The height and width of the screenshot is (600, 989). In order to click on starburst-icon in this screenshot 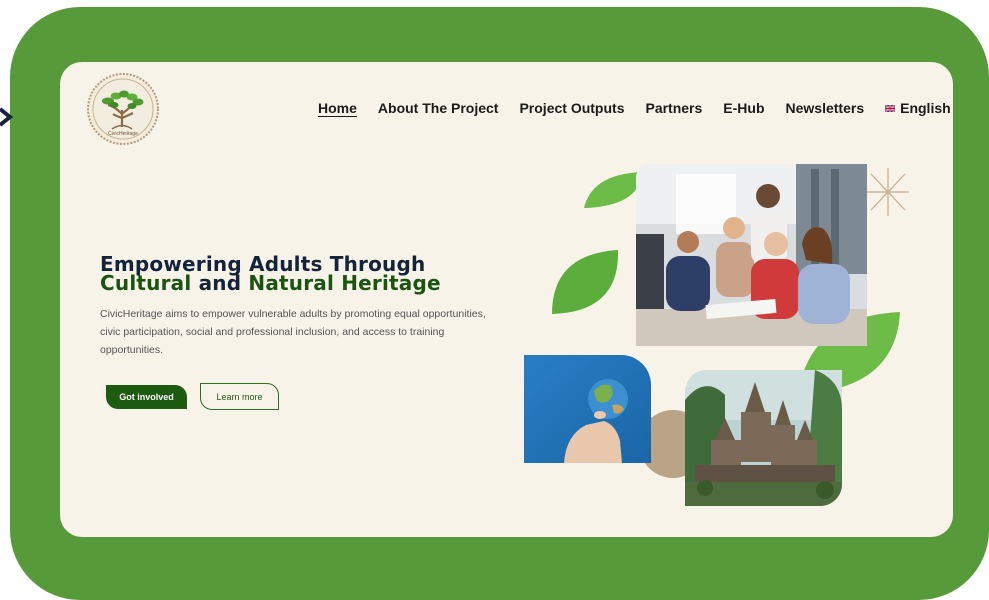, I will do `click(888, 192)`.